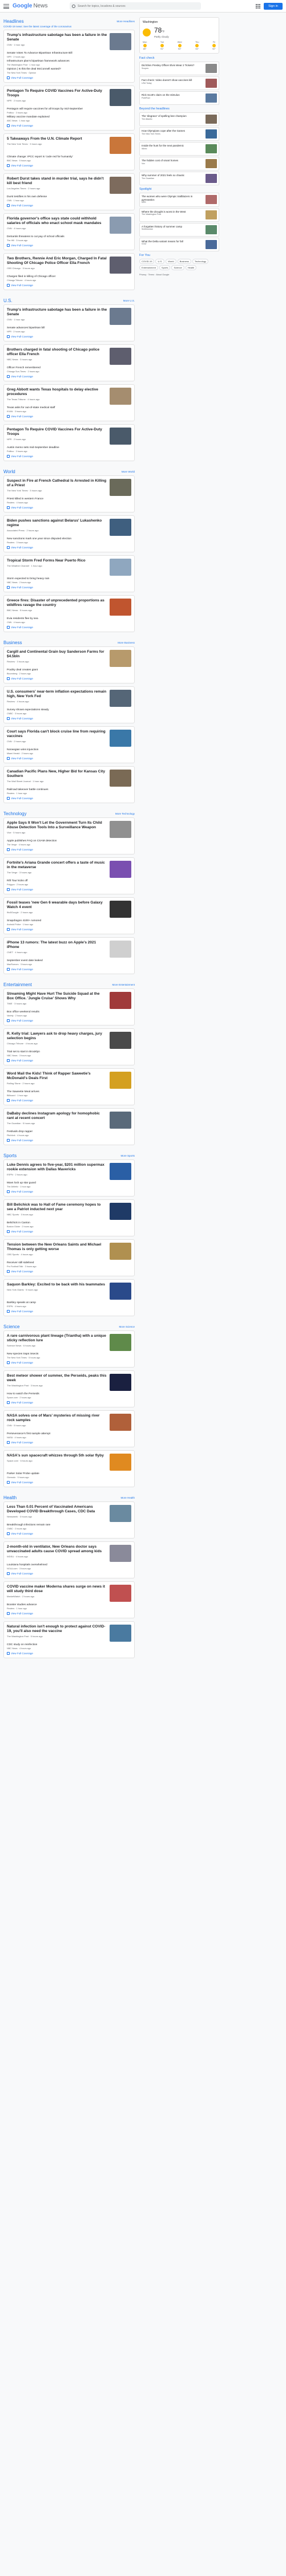  I want to click on side-story: The hidden cost of smart homes Vox, so click(179, 163).